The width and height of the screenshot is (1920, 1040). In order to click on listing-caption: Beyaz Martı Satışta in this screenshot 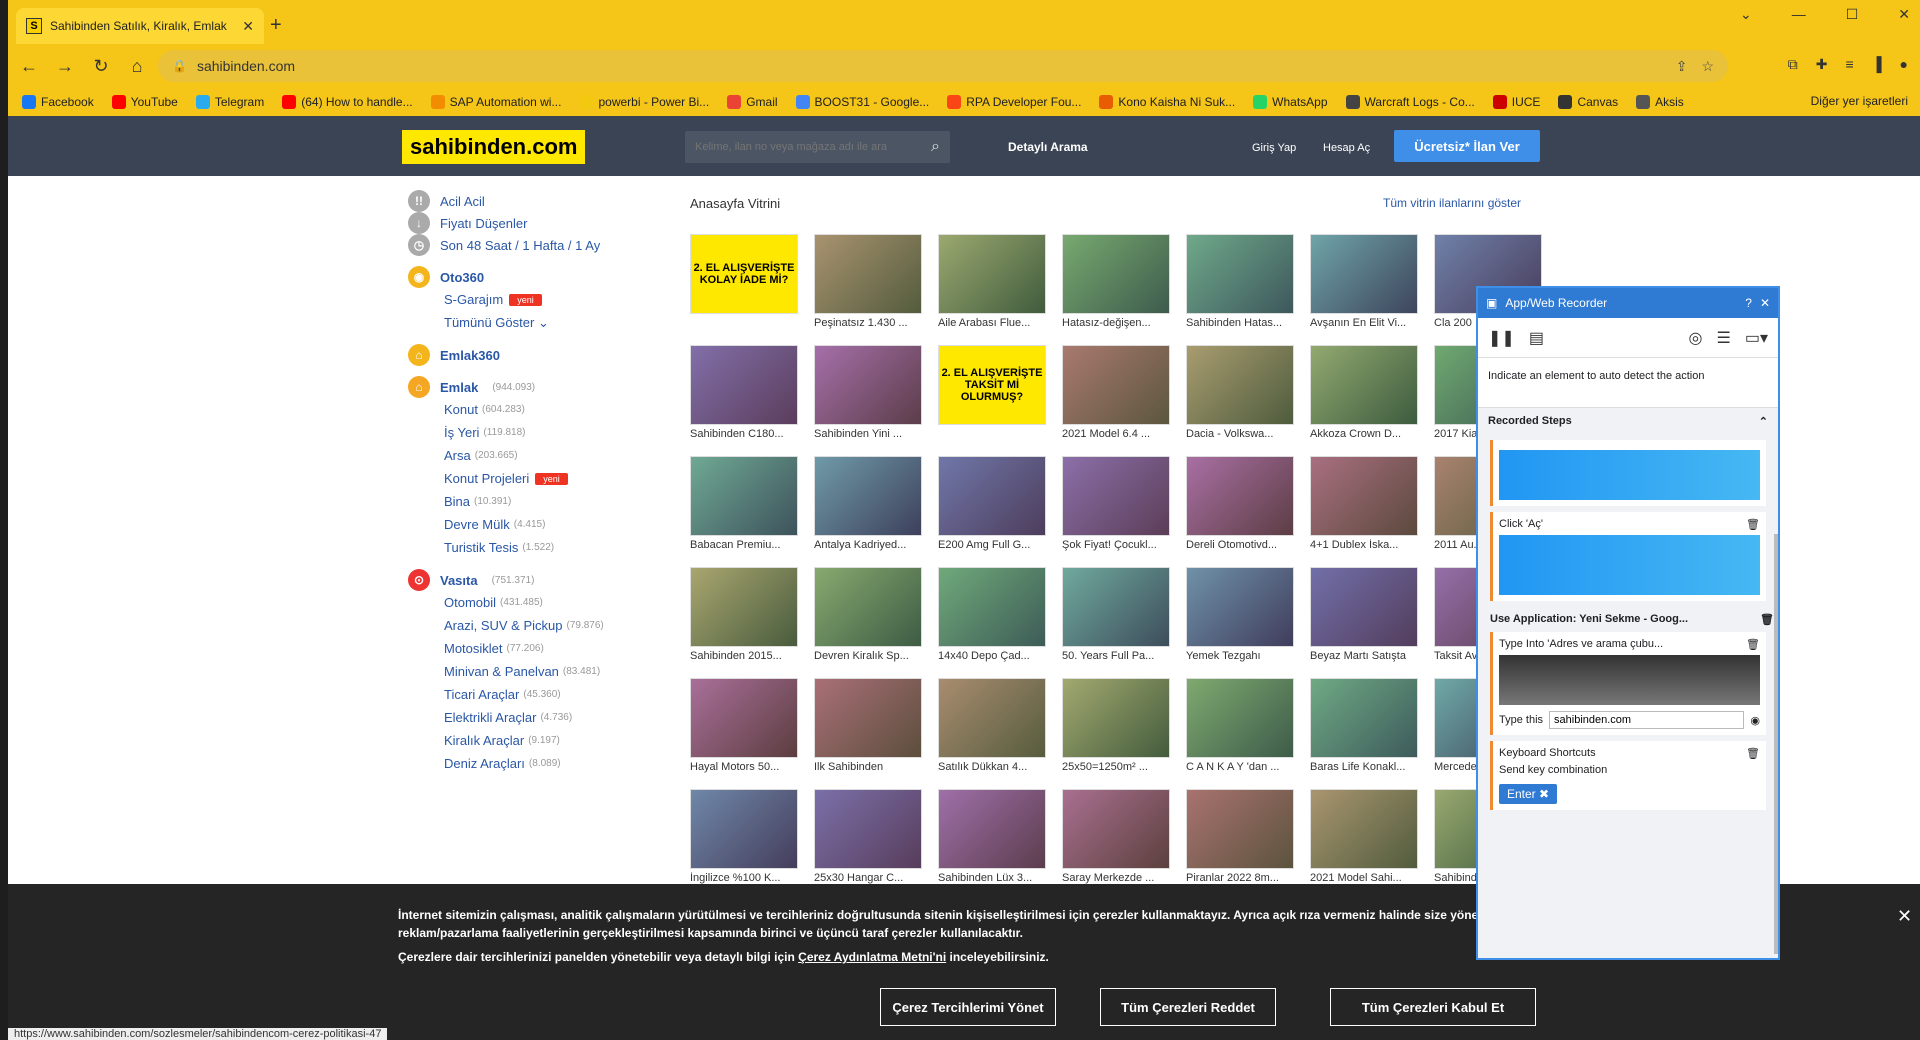, I will do `click(1364, 656)`.